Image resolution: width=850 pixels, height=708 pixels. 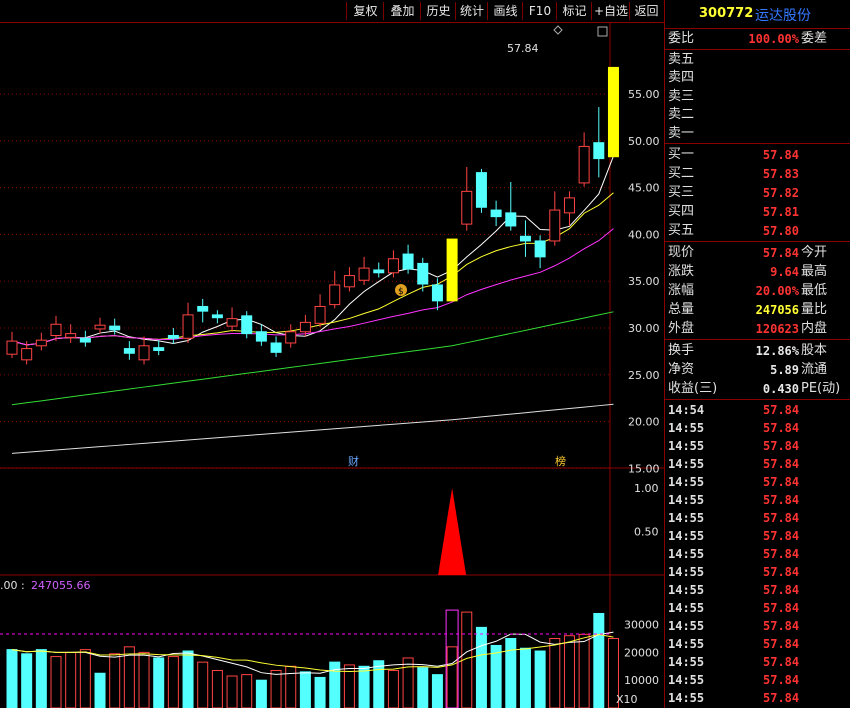 What do you see at coordinates (757, 272) in the screenshot?
I see `stat-row: 涨跌 9.64 最高` at bounding box center [757, 272].